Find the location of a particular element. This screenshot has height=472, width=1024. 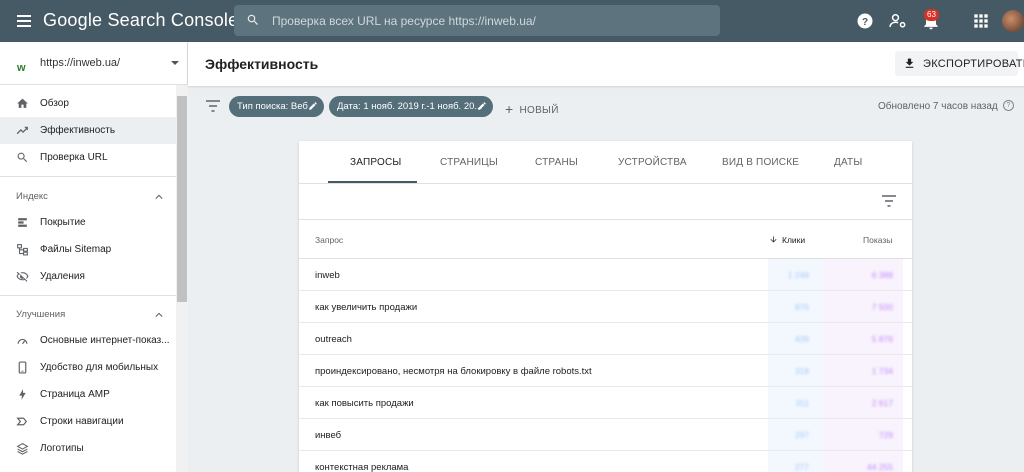

clicks-cell: 277 is located at coordinates (795, 461).